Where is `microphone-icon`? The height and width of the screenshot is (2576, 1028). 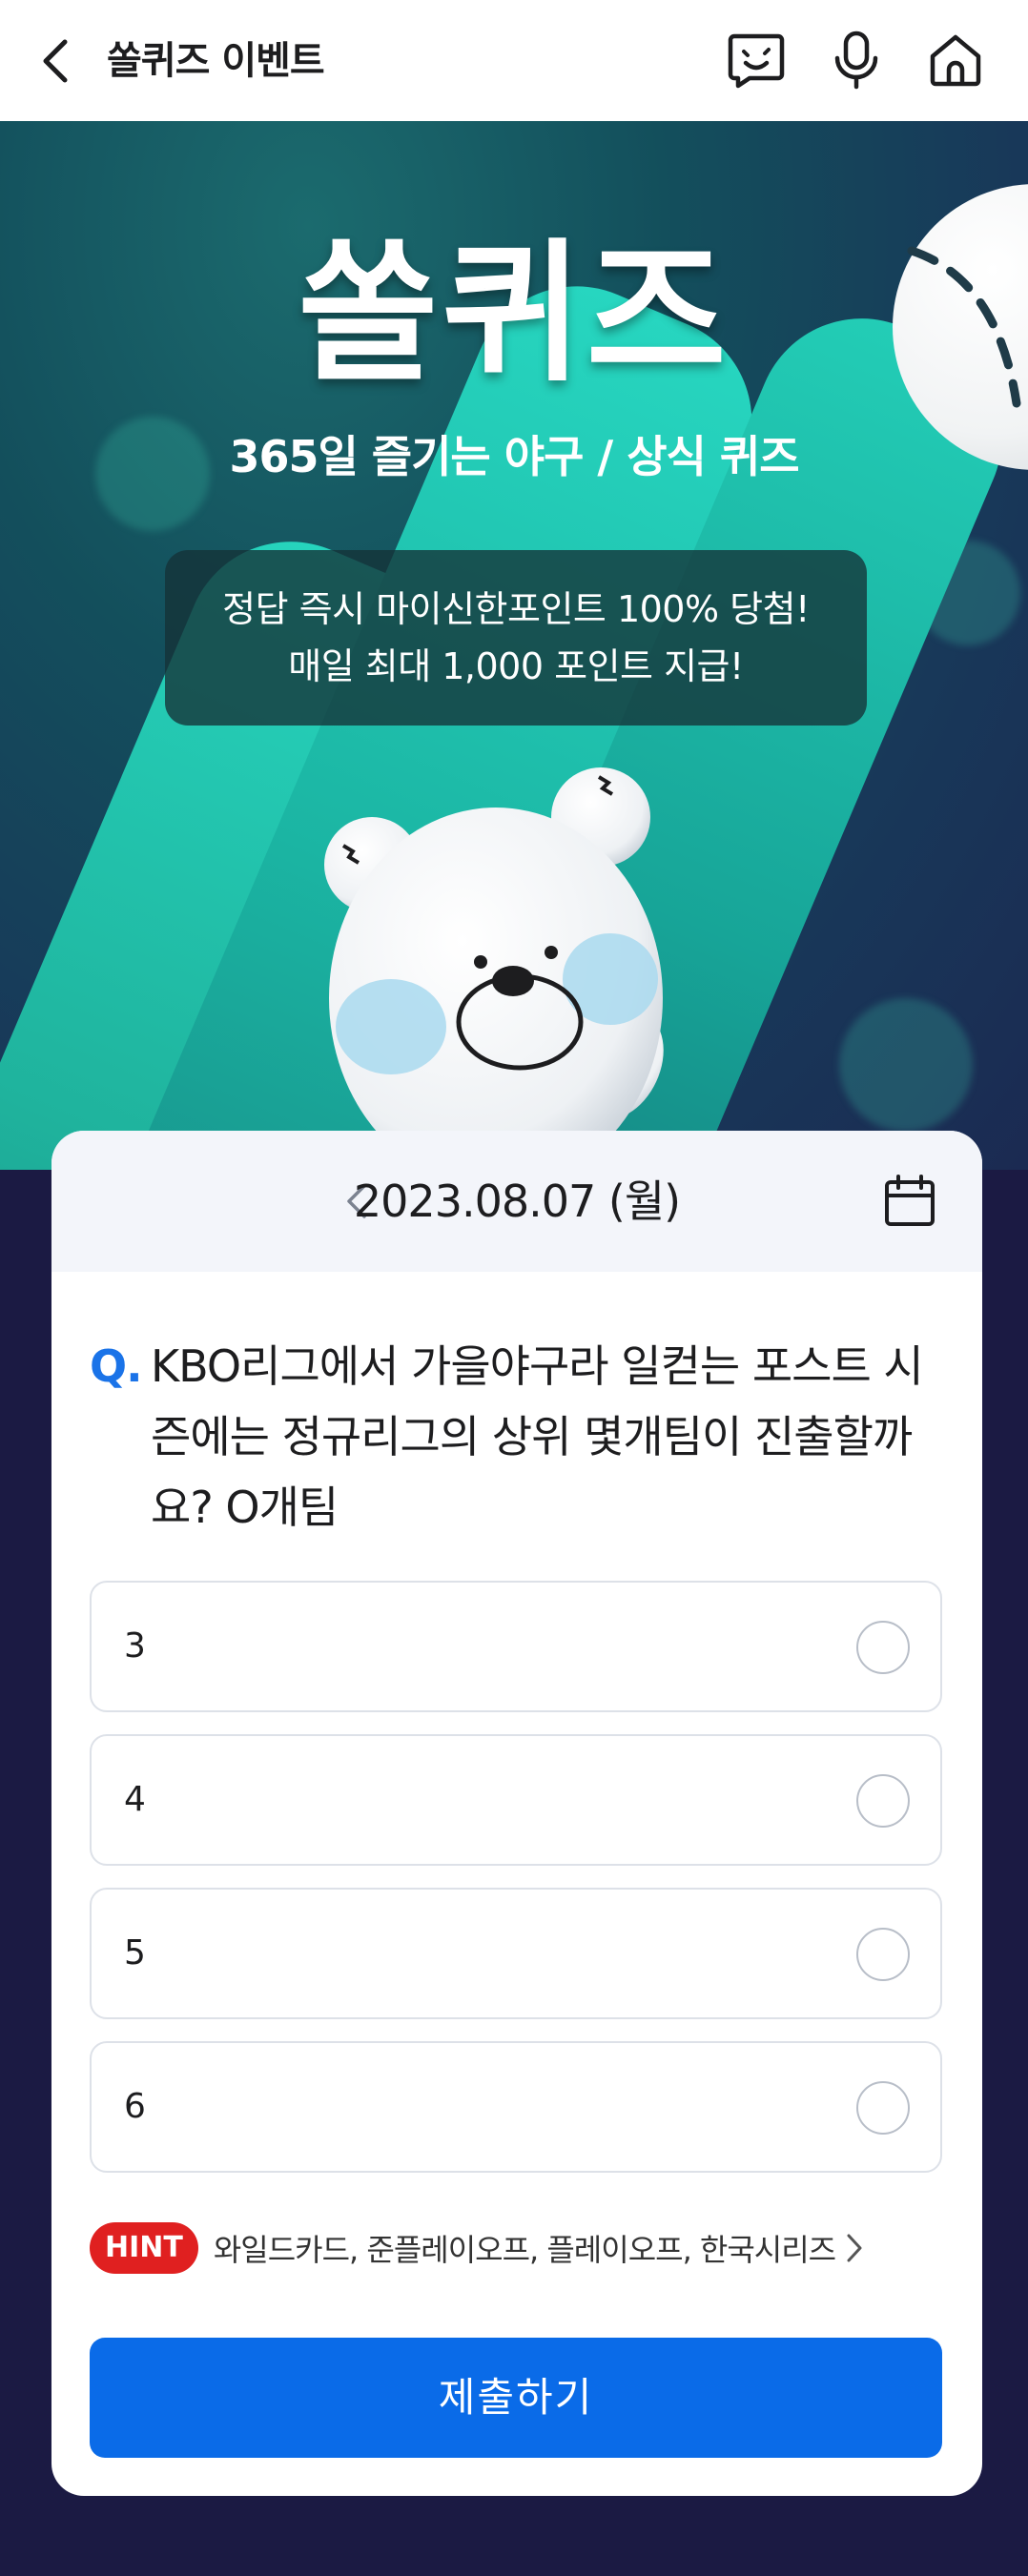 microphone-icon is located at coordinates (856, 60).